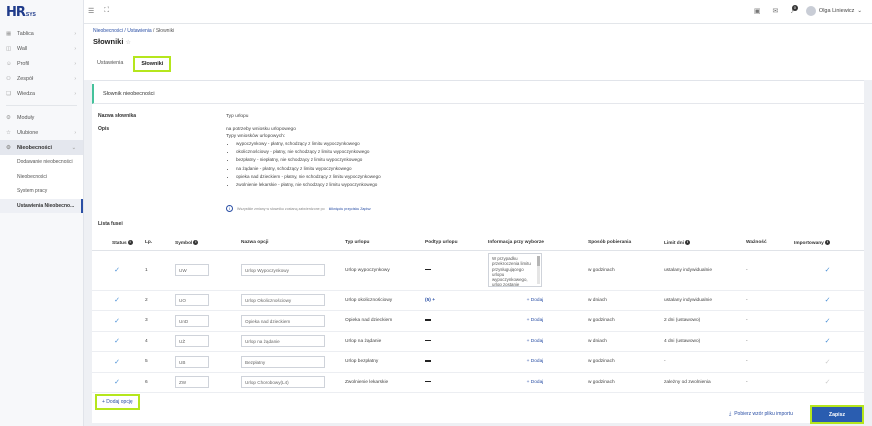 The image size is (872, 426). I want to click on dict-name-label: Nazwa słownika, so click(117, 116).